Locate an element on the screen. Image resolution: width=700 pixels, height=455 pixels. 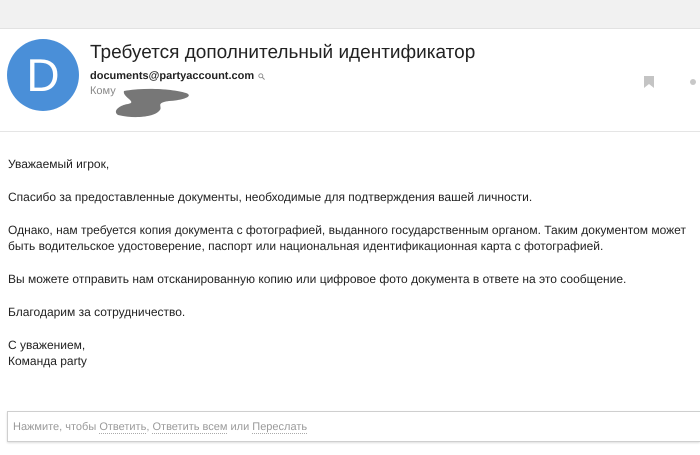
body-paragraph: Благодарим за сотрудничество. is located at coordinates (97, 312).